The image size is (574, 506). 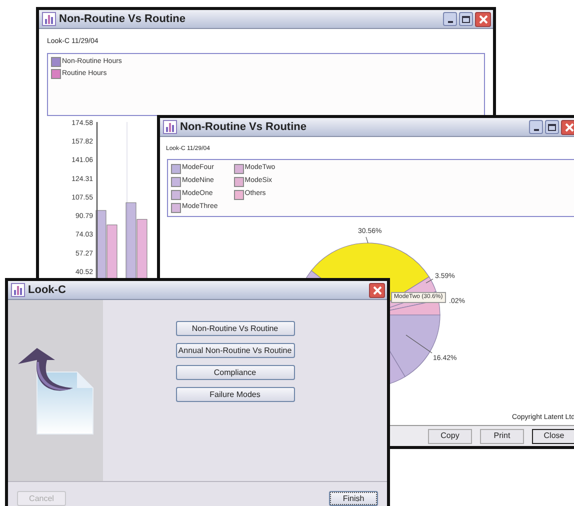 What do you see at coordinates (450, 436) in the screenshot?
I see `dialog-button: Copy` at bounding box center [450, 436].